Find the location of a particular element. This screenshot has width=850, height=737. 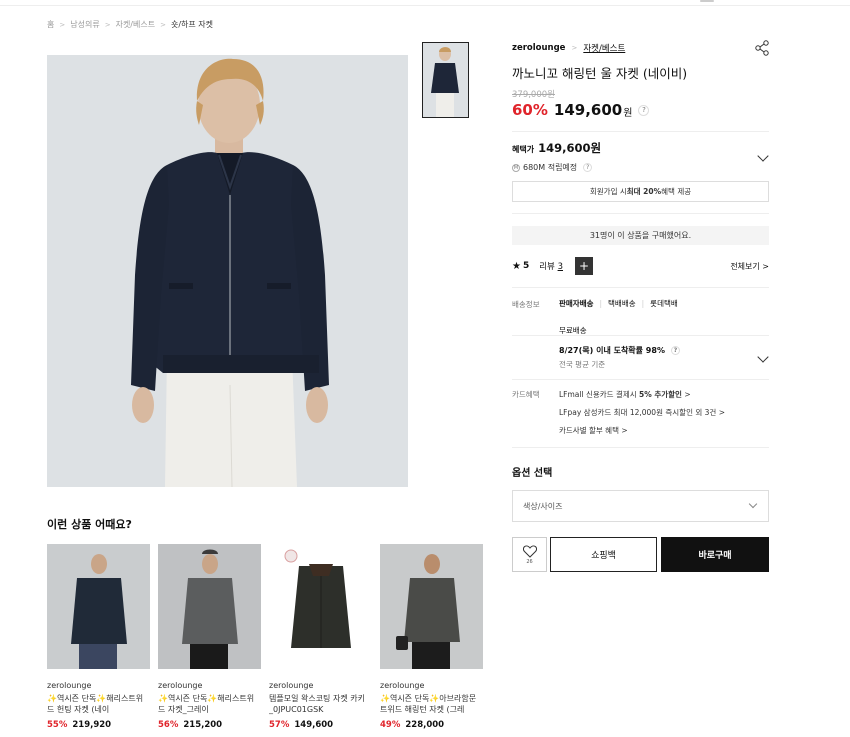

recommend-title: 이런 상품 어때요? is located at coordinates (89, 524).